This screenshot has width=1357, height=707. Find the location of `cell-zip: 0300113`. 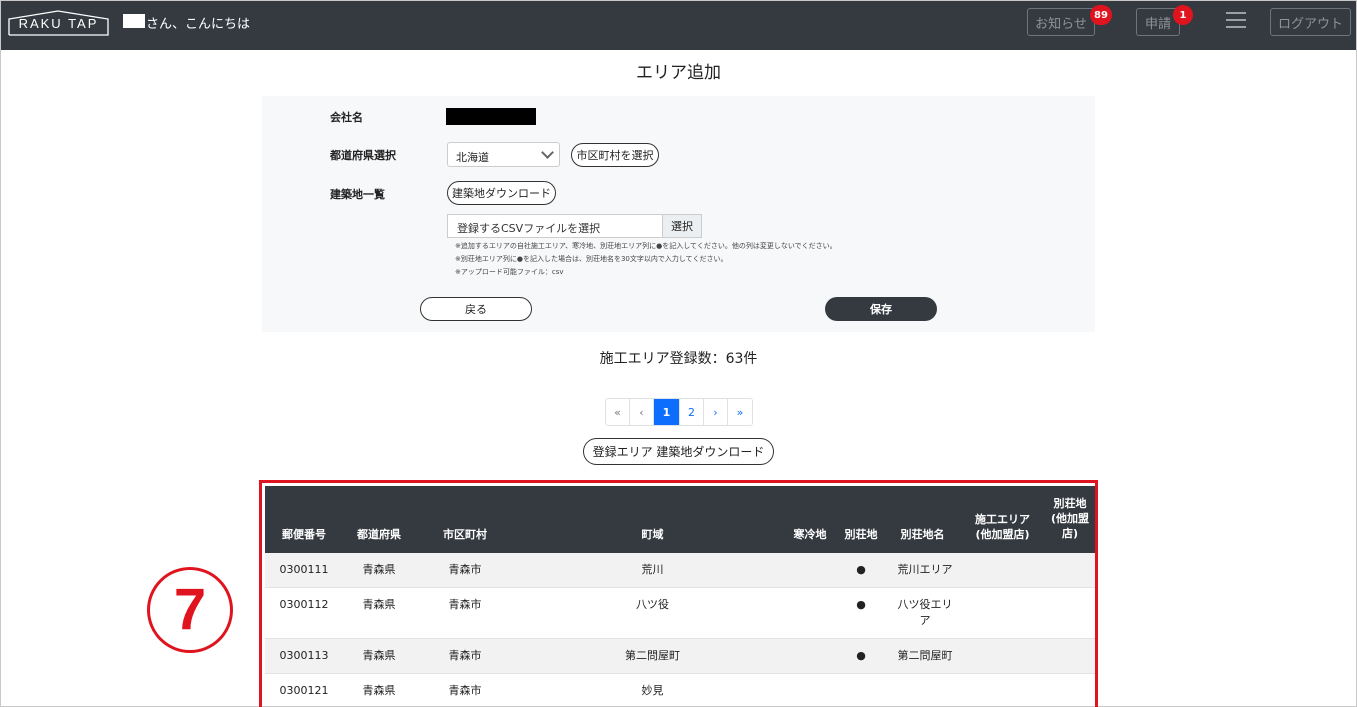

cell-zip: 0300113 is located at coordinates (304, 655).